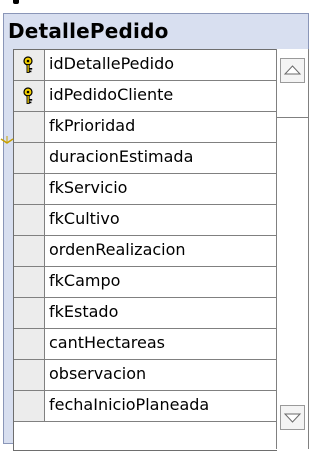 The height and width of the screenshot is (451, 321). Describe the element at coordinates (292, 117) in the screenshot. I see `scroll-thumb` at that location.